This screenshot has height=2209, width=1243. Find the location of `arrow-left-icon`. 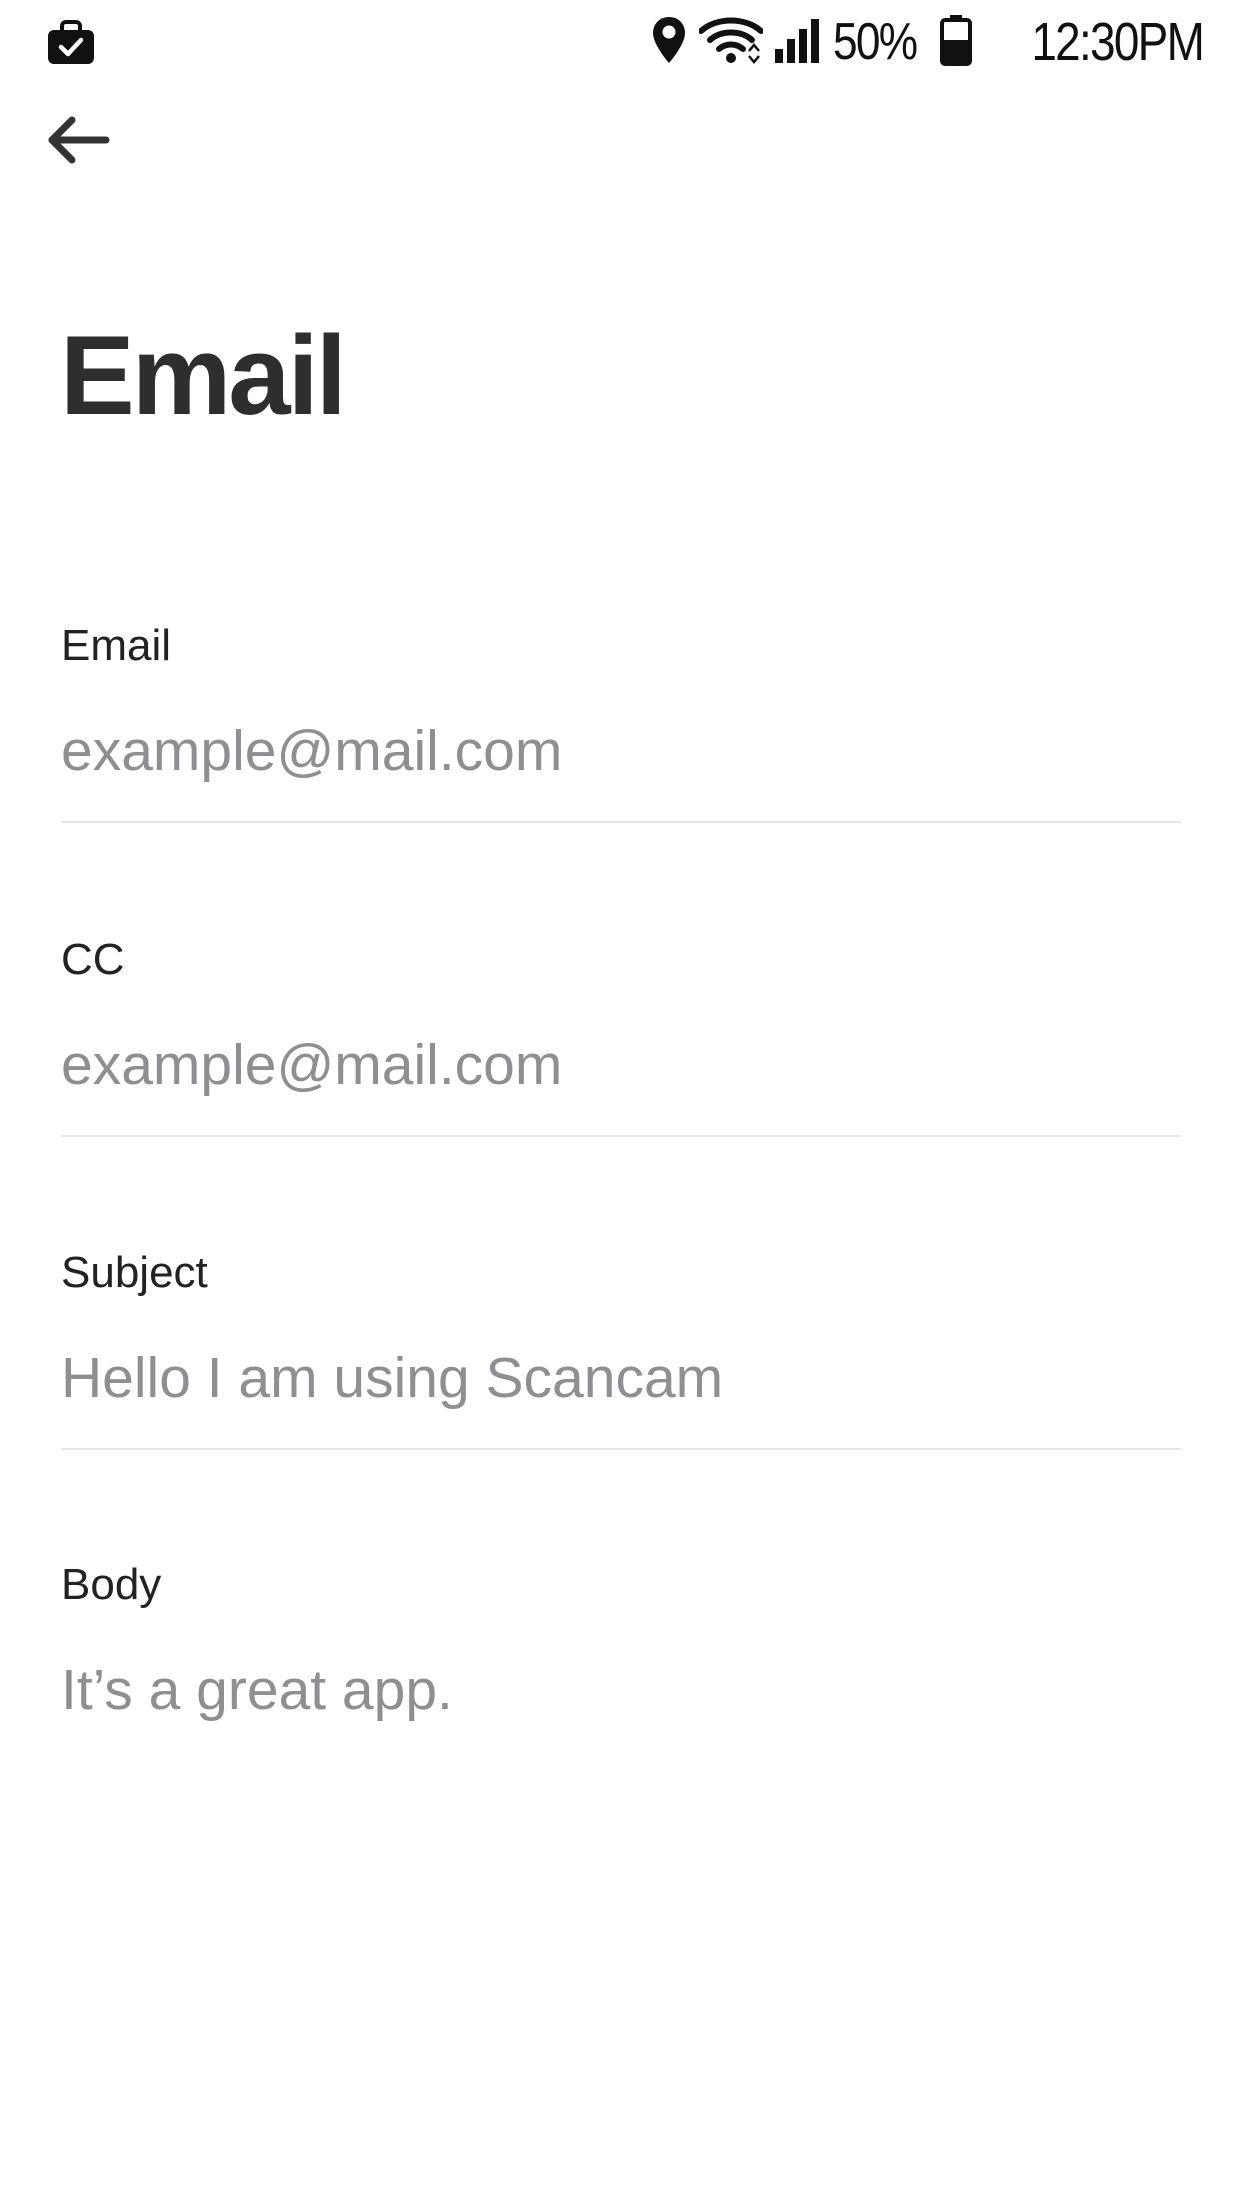

arrow-left-icon is located at coordinates (77, 142).